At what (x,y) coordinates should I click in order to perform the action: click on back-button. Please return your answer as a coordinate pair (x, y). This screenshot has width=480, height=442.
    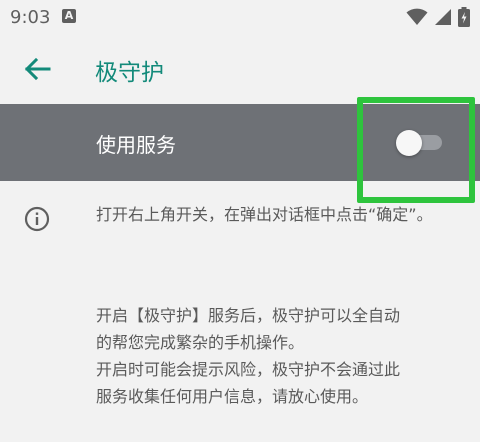
    Looking at the image, I should click on (37, 69).